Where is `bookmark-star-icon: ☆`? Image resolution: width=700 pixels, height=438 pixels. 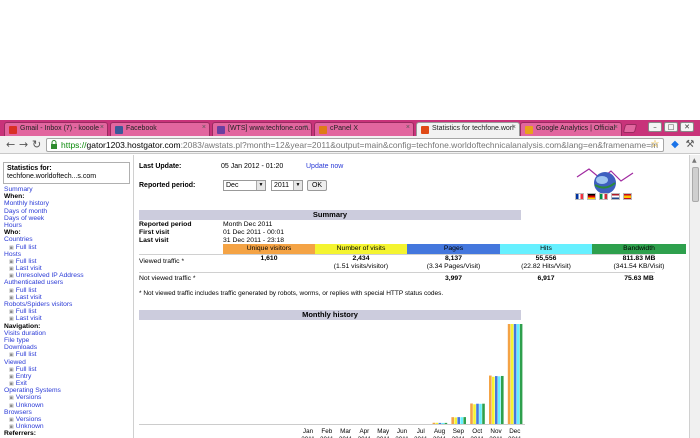 bookmark-star-icon: ☆ is located at coordinates (655, 144).